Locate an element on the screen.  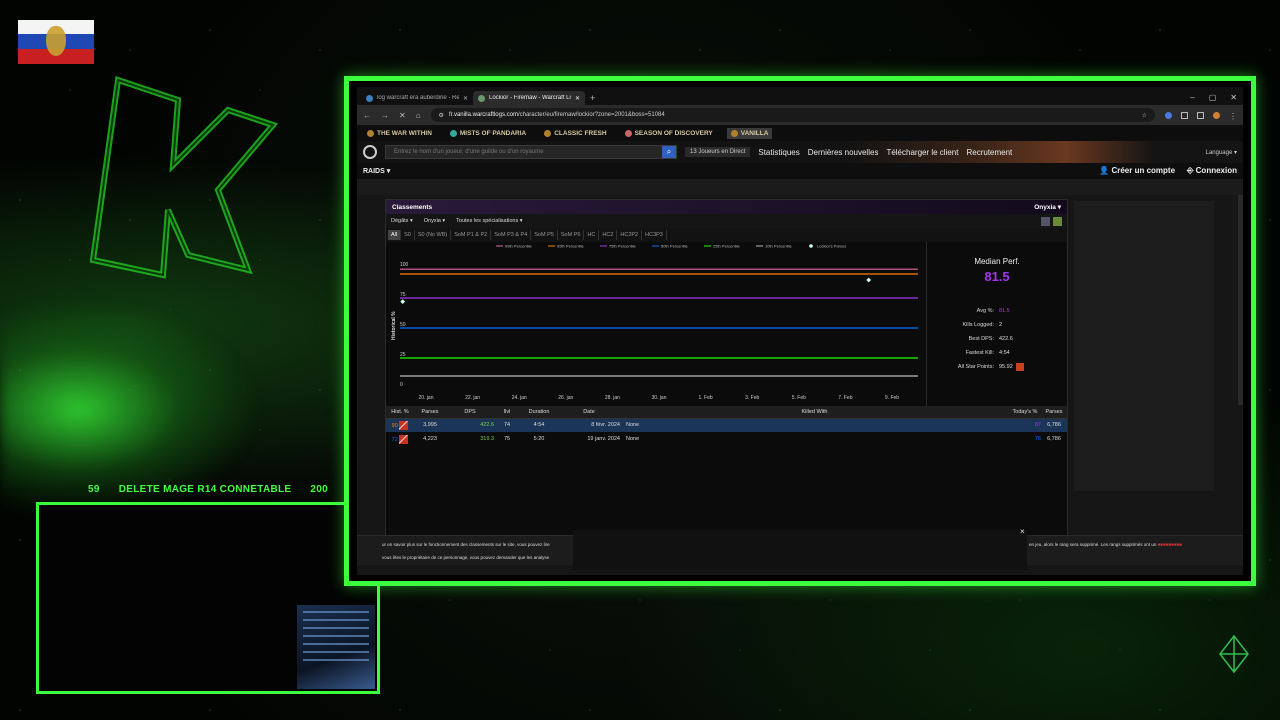
nav-the-war-within: THE WAR WITHIN is located at coordinates (399, 133).